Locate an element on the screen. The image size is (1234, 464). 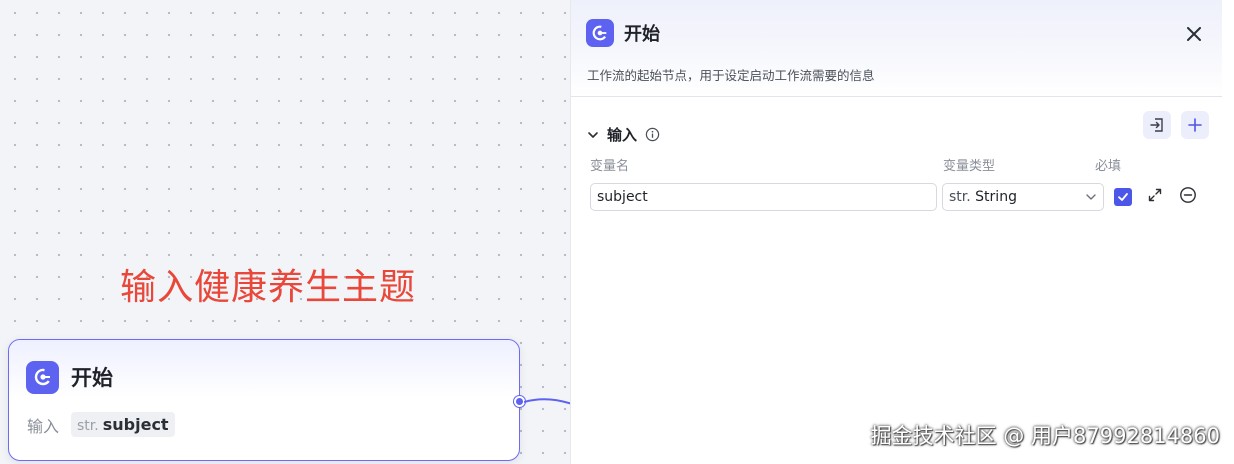
expand-icon is located at coordinates (1155, 195).